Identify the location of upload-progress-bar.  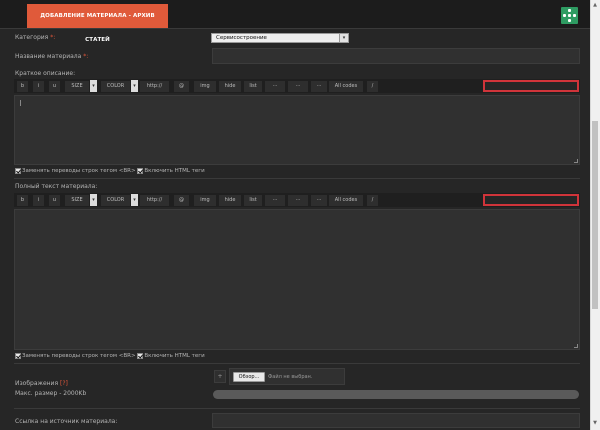
(396, 394).